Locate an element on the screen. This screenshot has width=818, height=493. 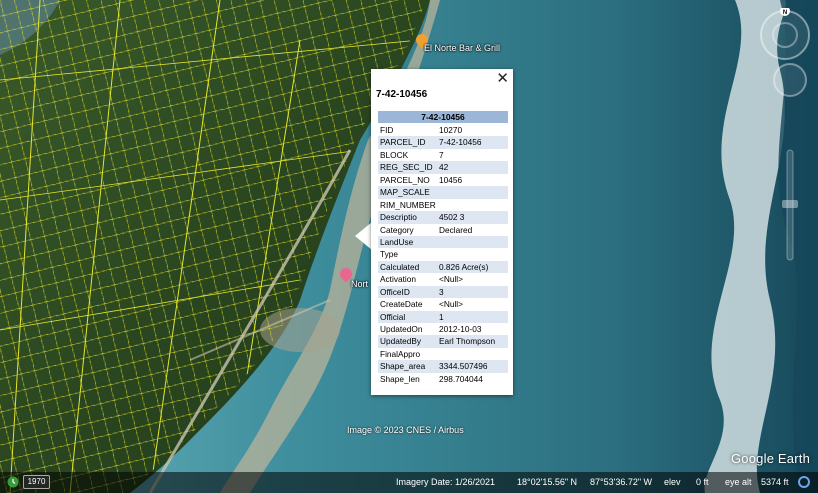
elevation-value: 0 ft is located at coordinates (702, 482).